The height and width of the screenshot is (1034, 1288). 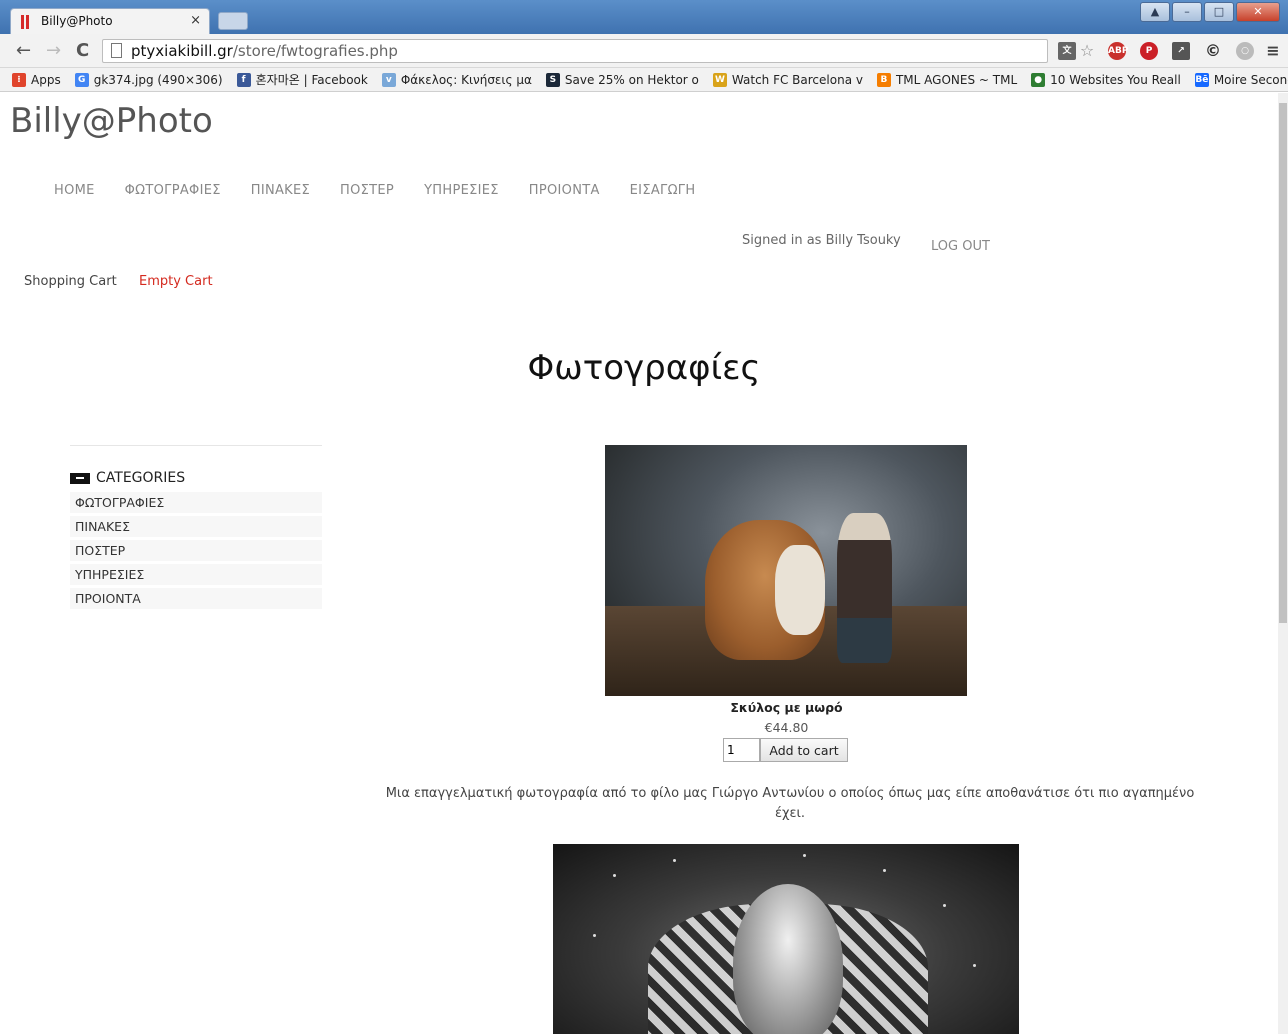 I want to click on bookmark-star-icon: ☆, so click(x=1087, y=51).